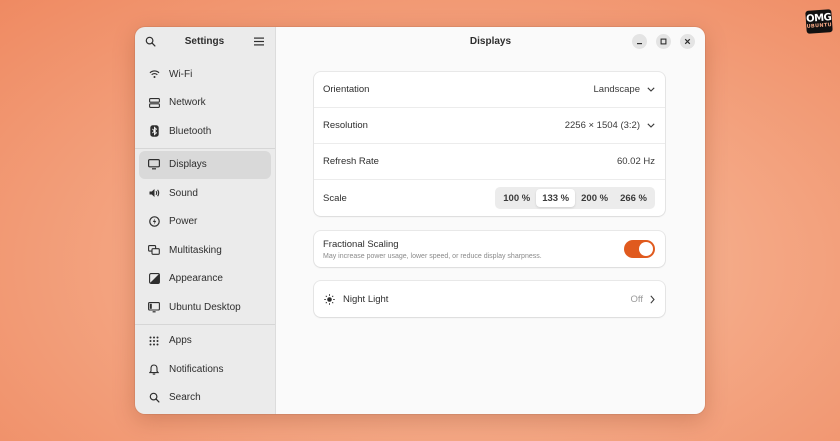  Describe the element at coordinates (154, 250) in the screenshot. I see `multitasking-icon` at that location.